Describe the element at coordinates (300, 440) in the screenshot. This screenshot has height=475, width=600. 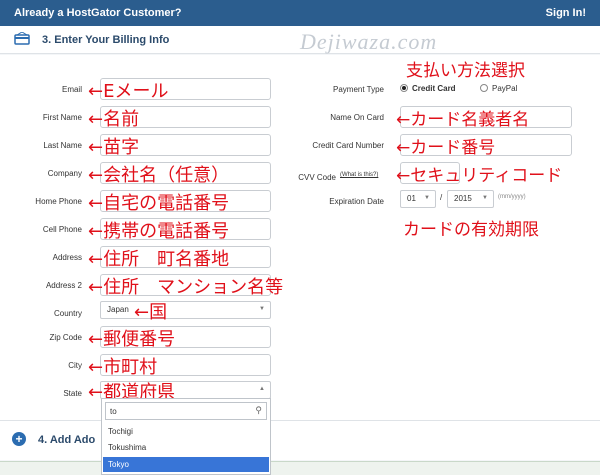
I see `add-ons-section-header: + 4. Add Ado` at that location.